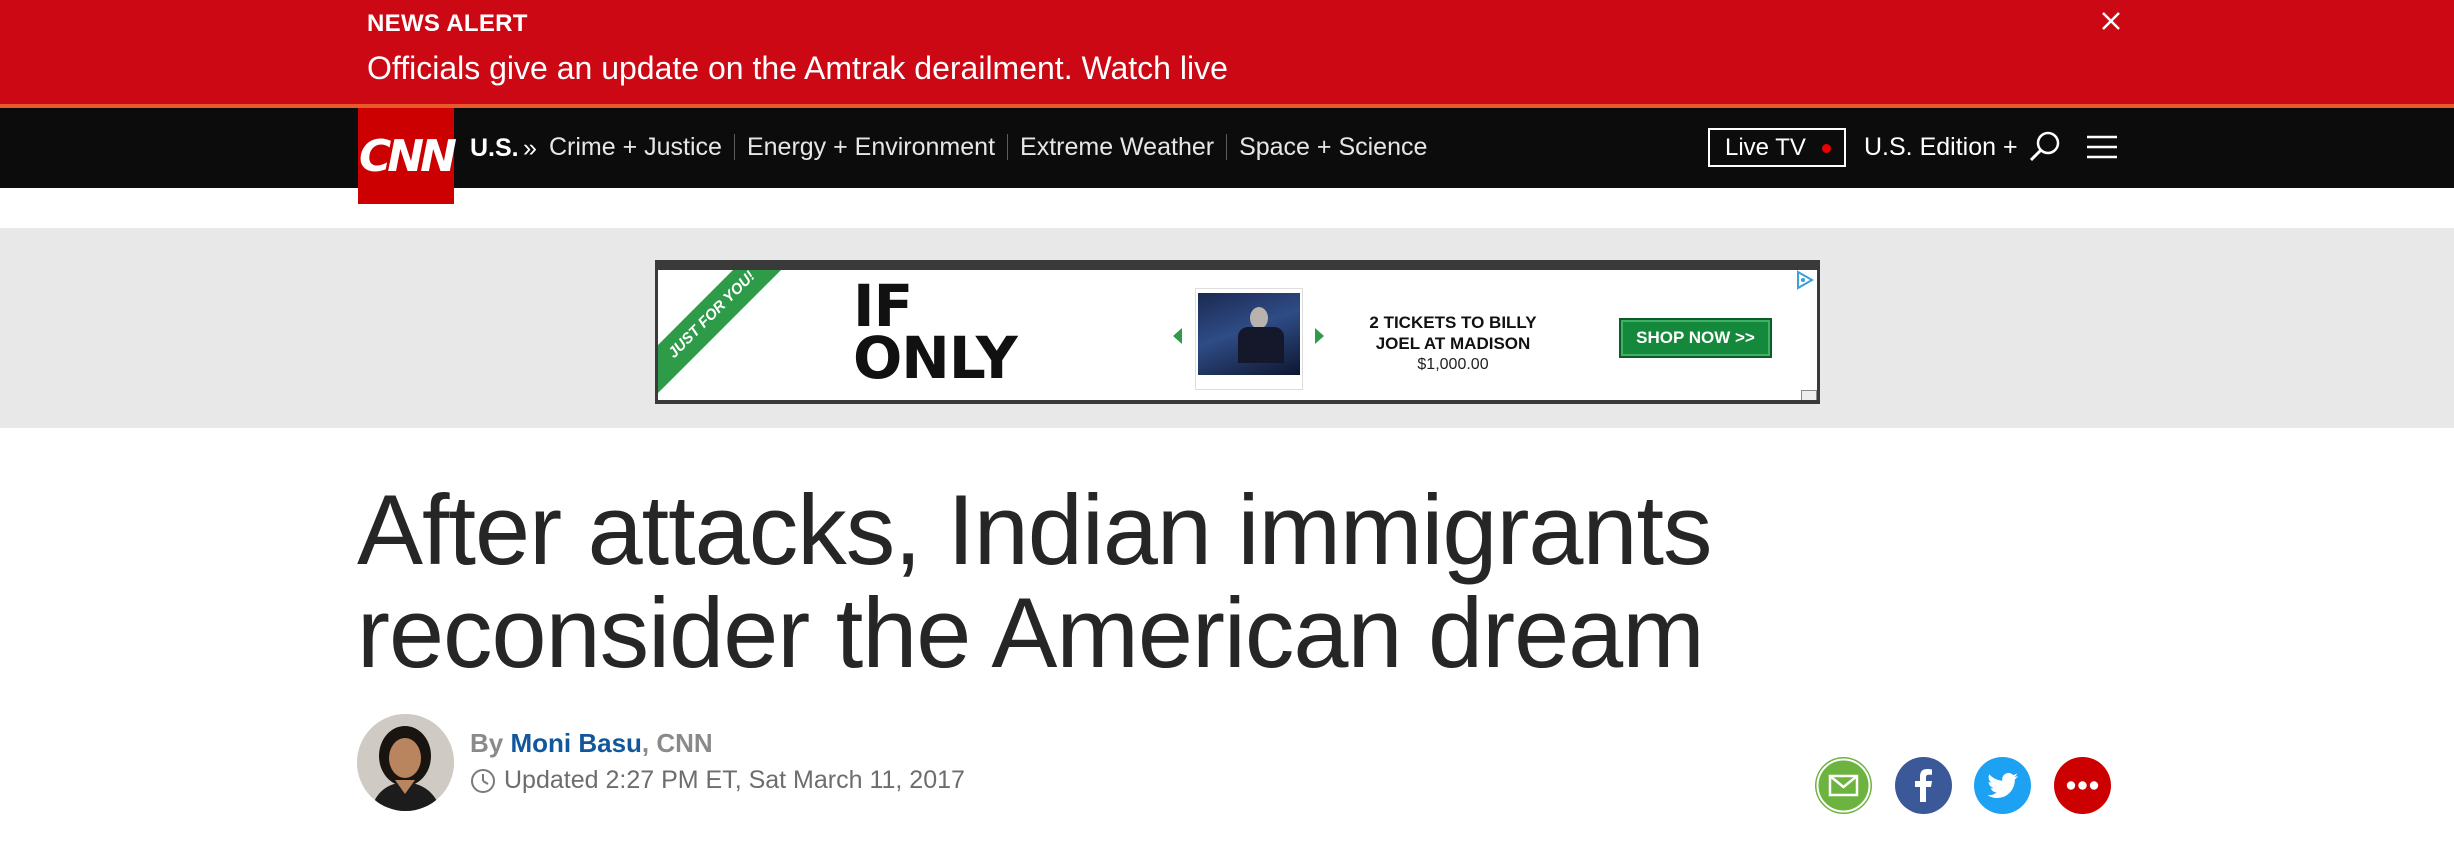 This screenshot has width=2454, height=844. I want to click on updated-timestamp: Updated 2:27 PM ET, Sat March 11, 2017, so click(717, 780).